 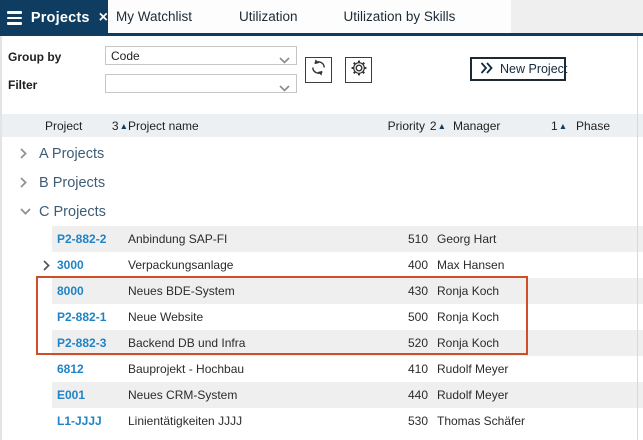 What do you see at coordinates (321, 211) in the screenshot?
I see `group-row: C Projects` at bounding box center [321, 211].